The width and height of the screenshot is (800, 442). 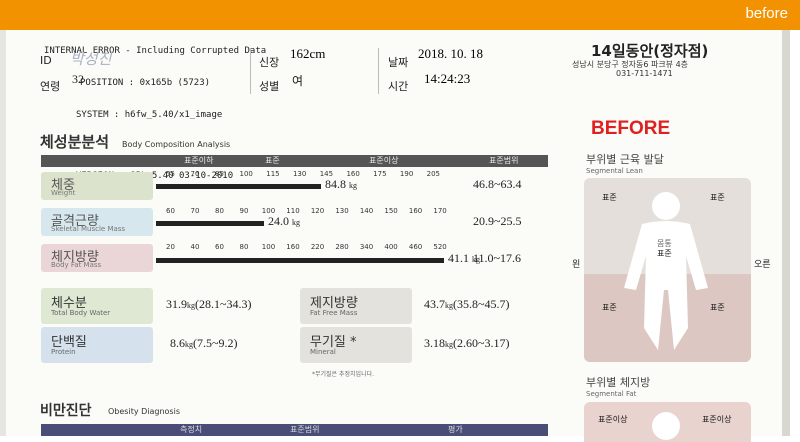 What do you see at coordinates (455, 429) in the screenshot?
I see `obesity-col-eval: 평가` at bounding box center [455, 429].